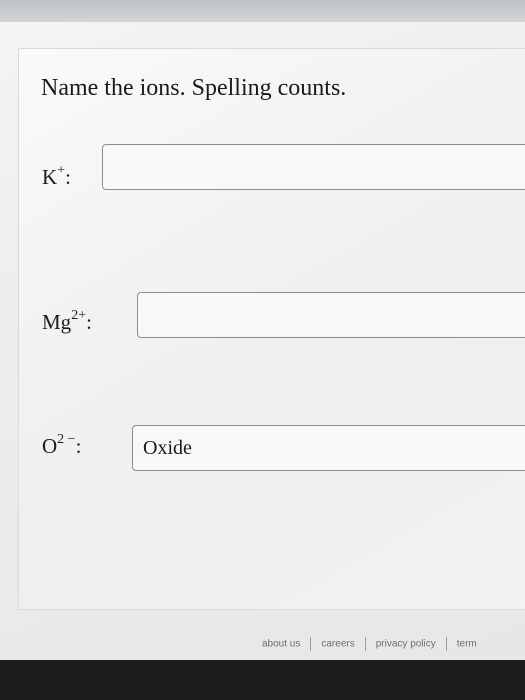 The width and height of the screenshot is (525, 700). I want to click on ion-label-potassium: K+:, so click(56, 176).